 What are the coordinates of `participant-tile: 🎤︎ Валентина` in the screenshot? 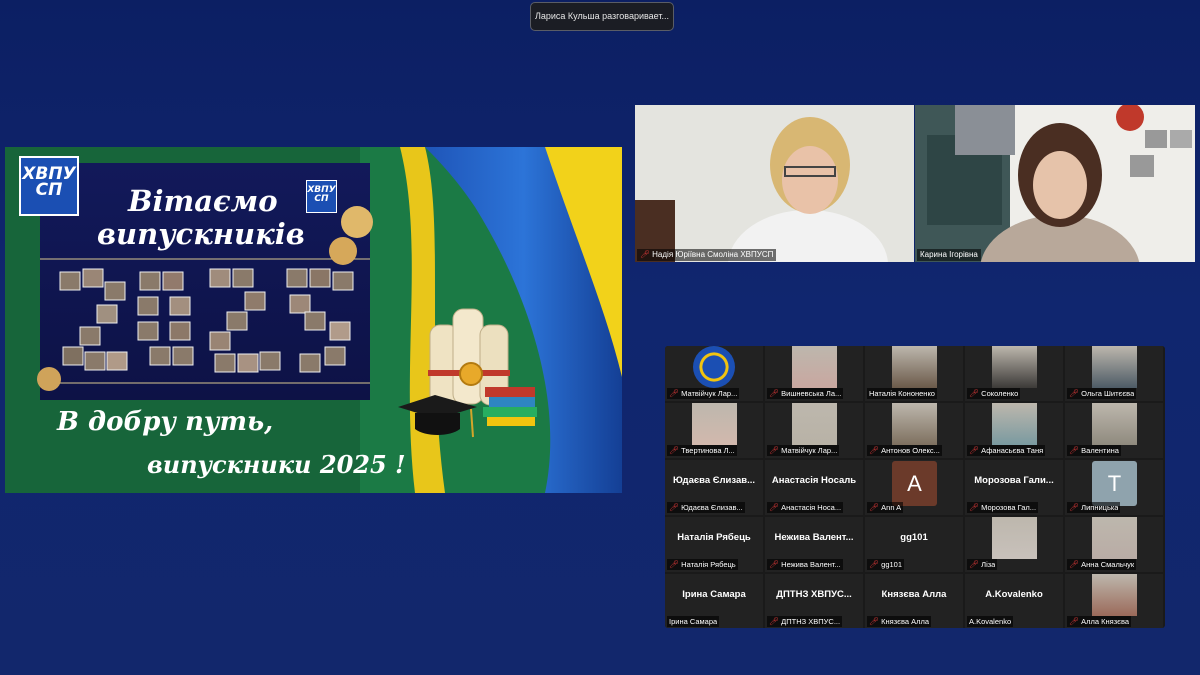 It's located at (1114, 430).